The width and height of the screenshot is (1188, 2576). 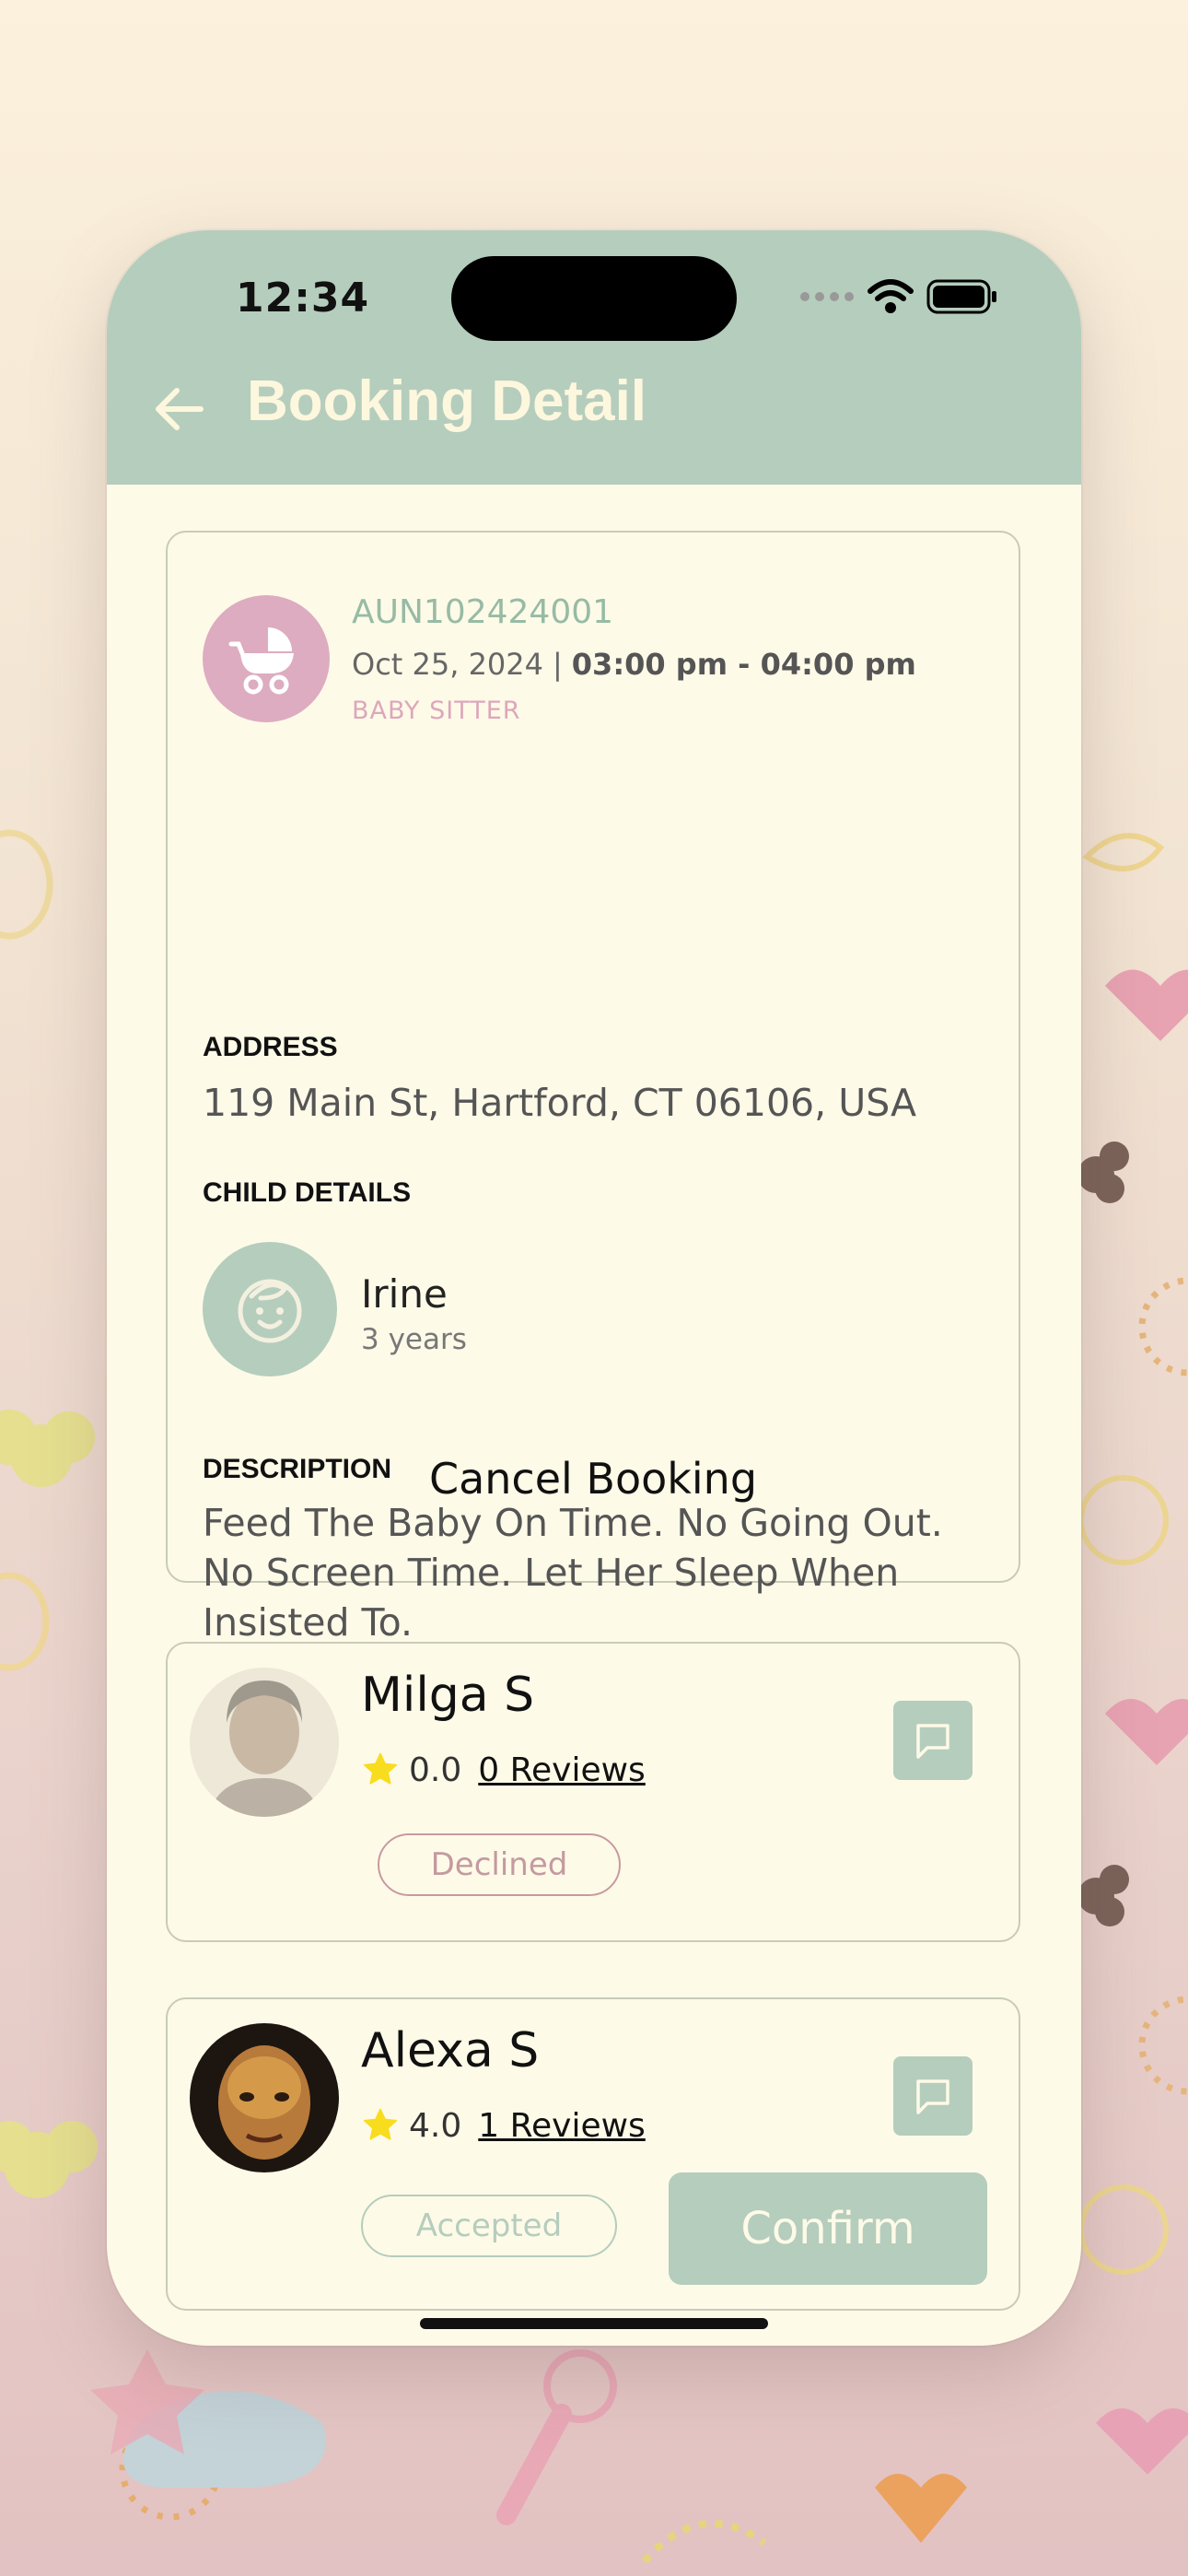 I want to click on rating-row: 4.0 1 Reviews, so click(x=503, y=2125).